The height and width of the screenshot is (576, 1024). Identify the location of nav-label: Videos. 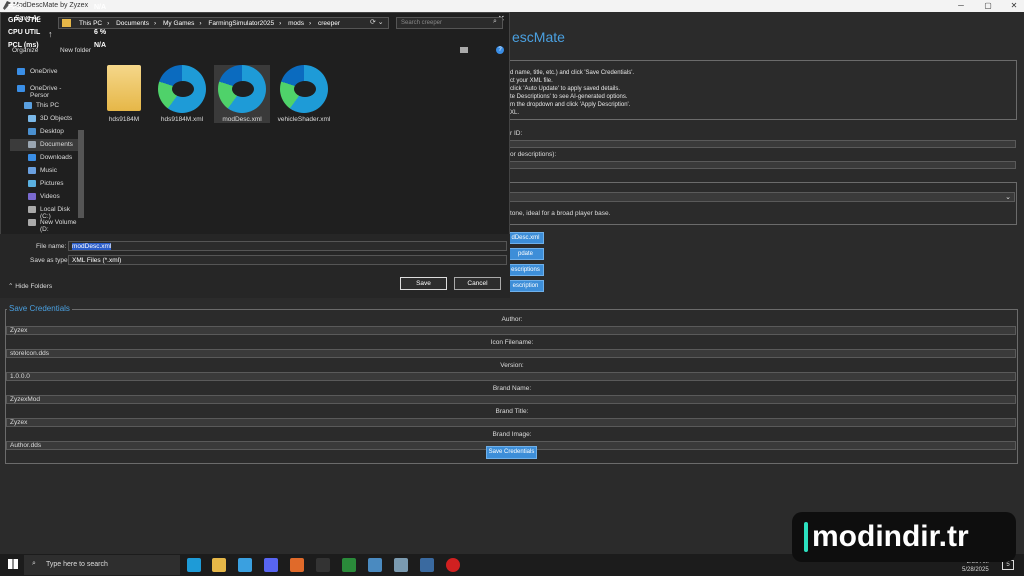
(50, 196).